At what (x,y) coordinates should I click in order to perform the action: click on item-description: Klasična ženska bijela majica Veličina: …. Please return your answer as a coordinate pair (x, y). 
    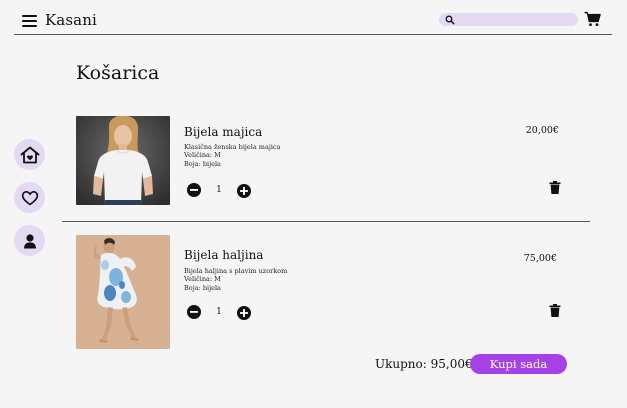
    Looking at the image, I should click on (232, 155).